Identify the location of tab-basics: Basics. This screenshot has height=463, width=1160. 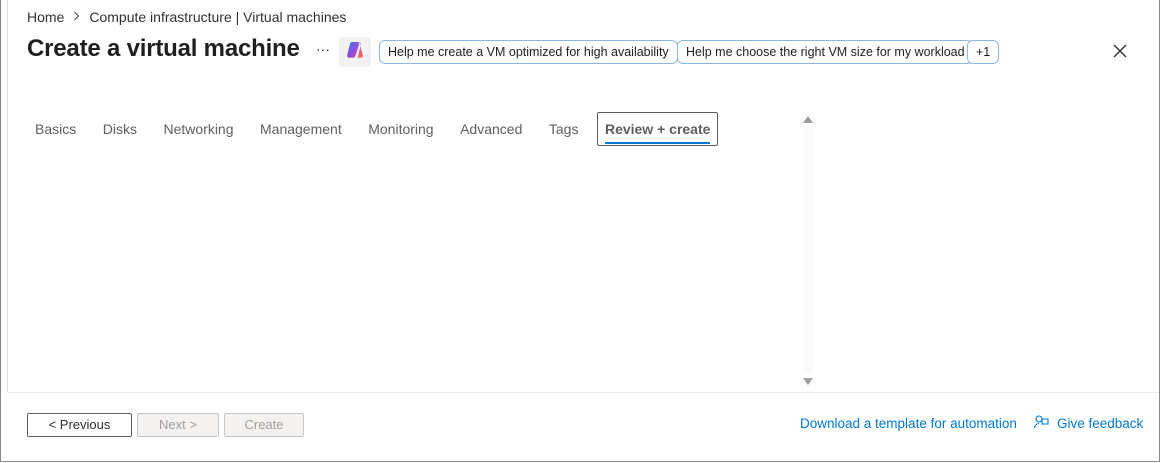
(55, 129).